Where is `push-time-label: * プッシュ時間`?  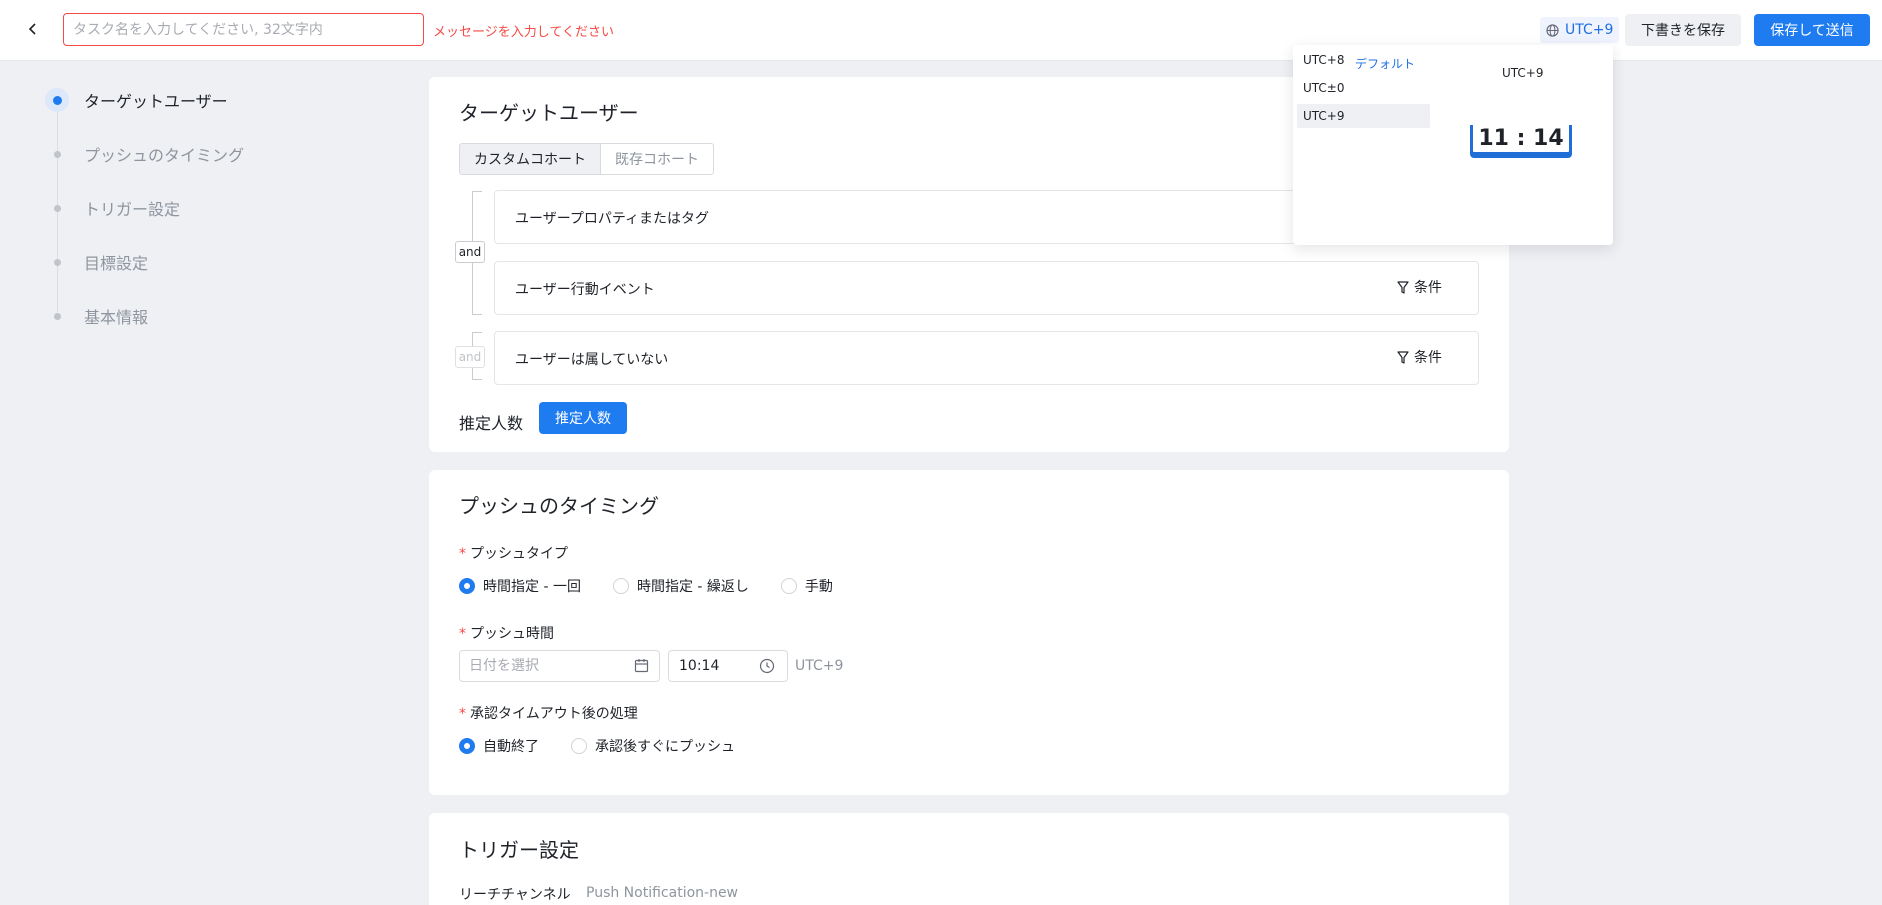
push-time-label: * プッシュ時間 is located at coordinates (506, 633).